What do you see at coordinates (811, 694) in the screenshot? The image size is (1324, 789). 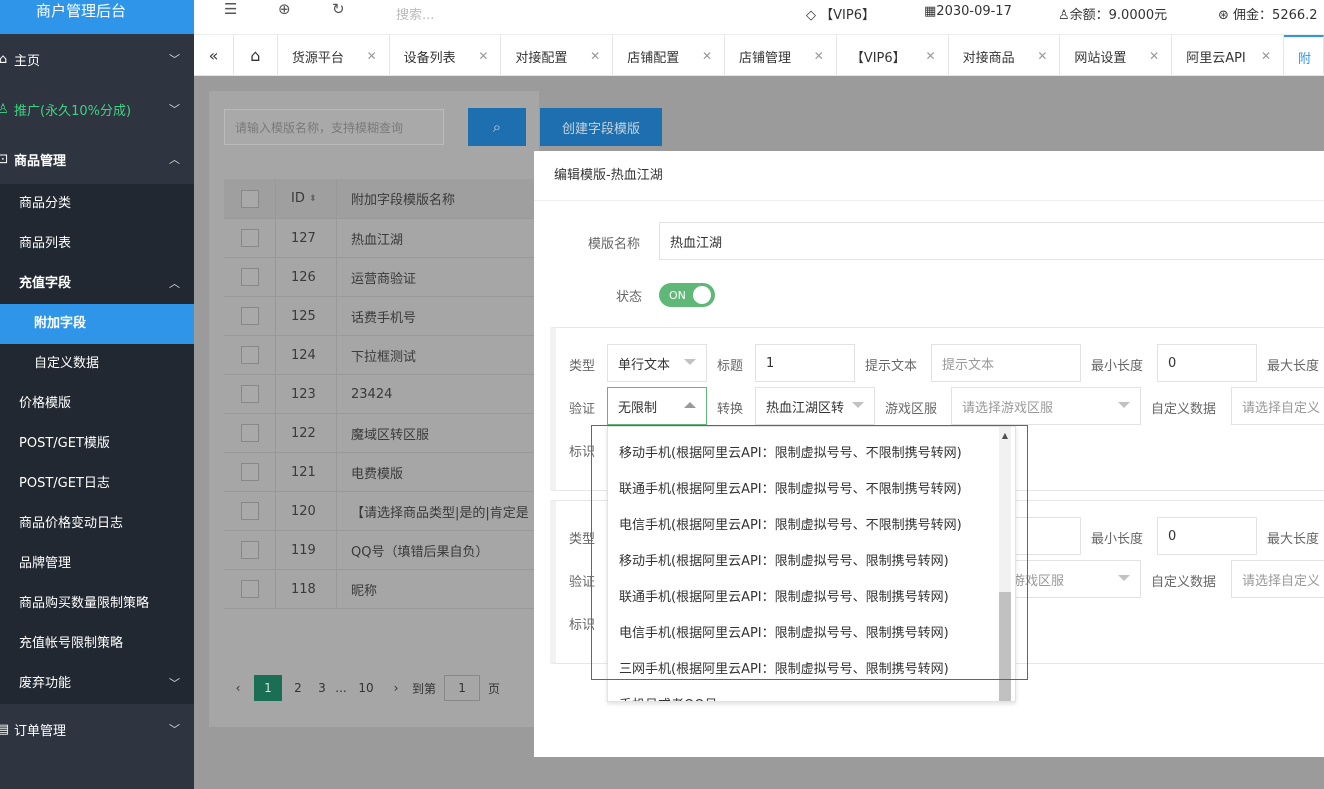 I see `dropdown-option: 手机号或者QQ号` at bounding box center [811, 694].